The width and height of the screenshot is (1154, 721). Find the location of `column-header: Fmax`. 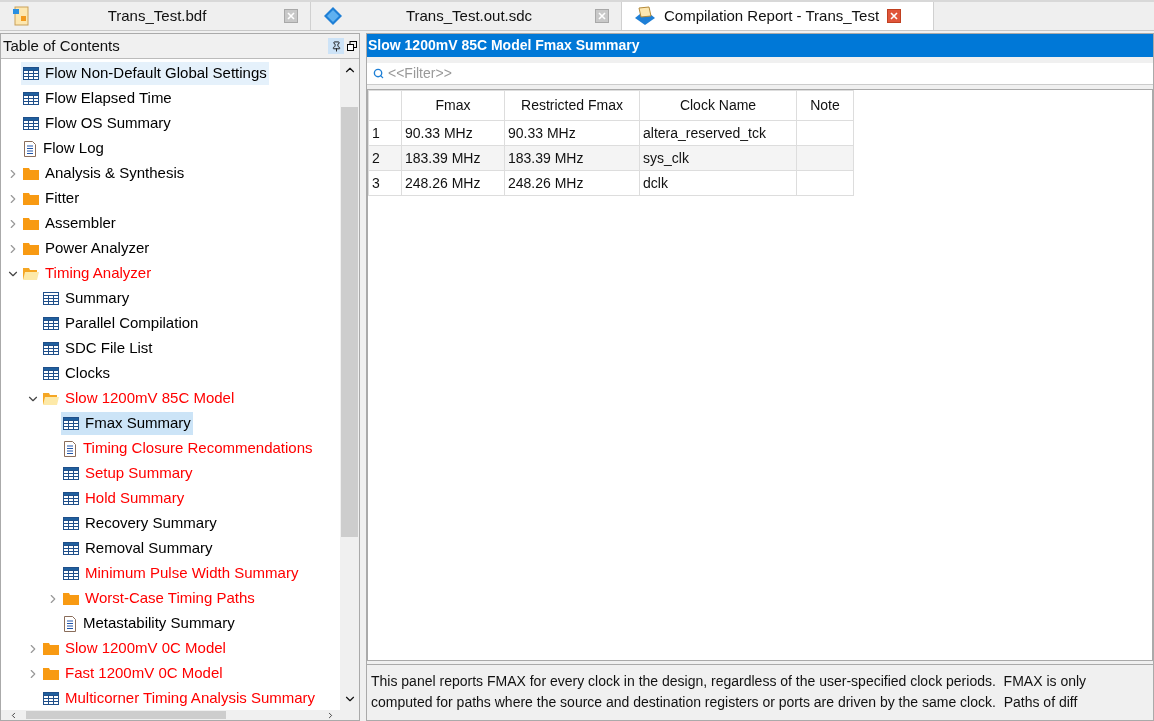

column-header: Fmax is located at coordinates (453, 105).